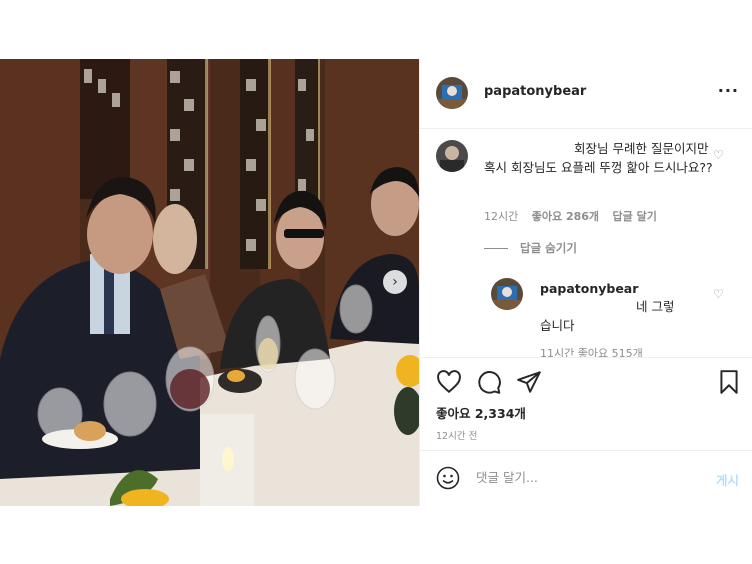  Describe the element at coordinates (591, 352) in the screenshot. I see `reply-meta: 11시간 좋아요 515개` at that location.